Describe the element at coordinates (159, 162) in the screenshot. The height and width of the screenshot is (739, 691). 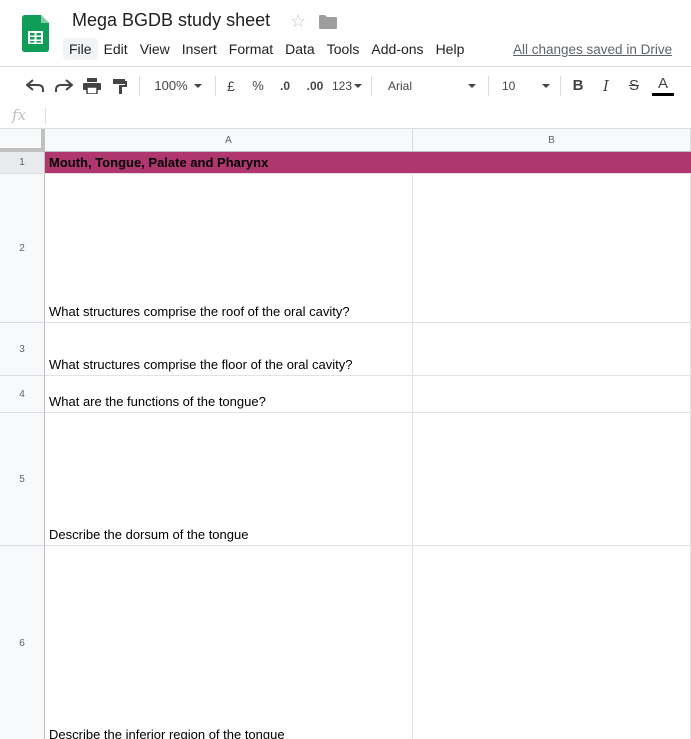
I see `cell-a1-text: Mouth, Tongue, Palate and Pharynx` at that location.